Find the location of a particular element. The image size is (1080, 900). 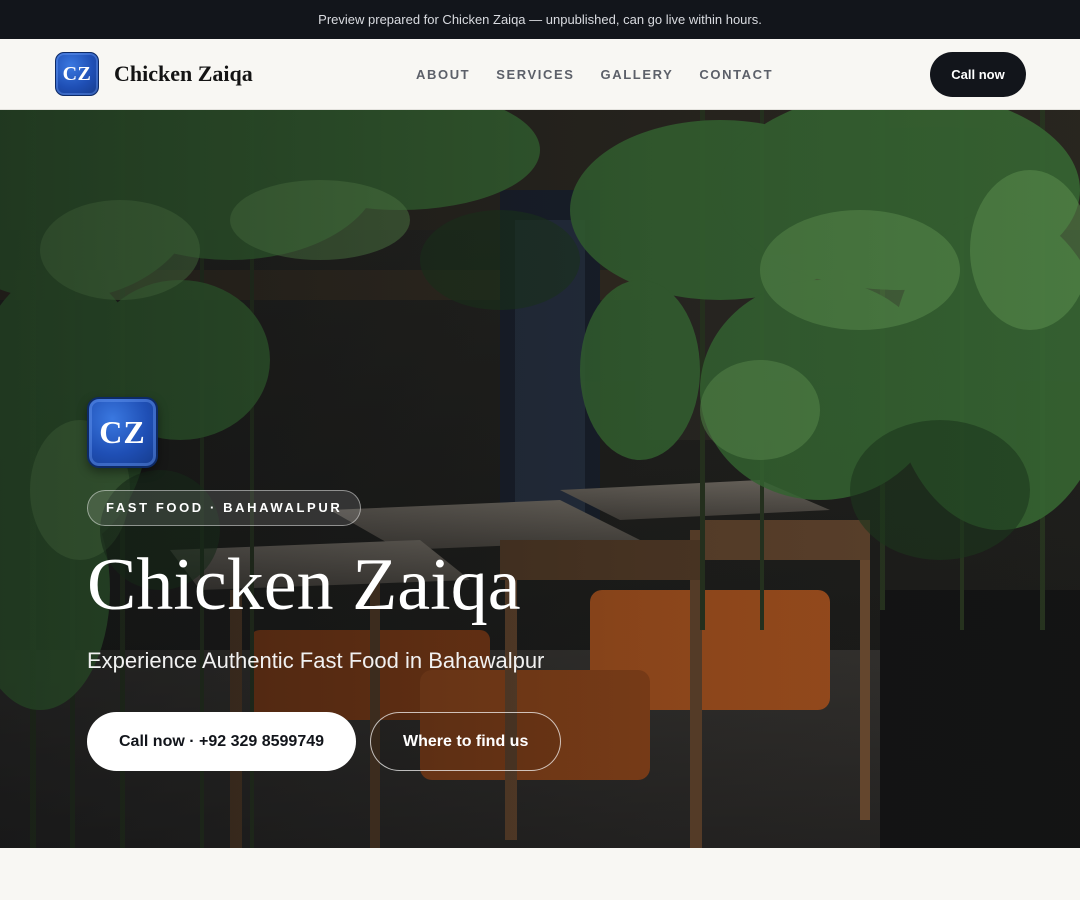

brand: CZ Chicken Zaiqa is located at coordinates (154, 74).